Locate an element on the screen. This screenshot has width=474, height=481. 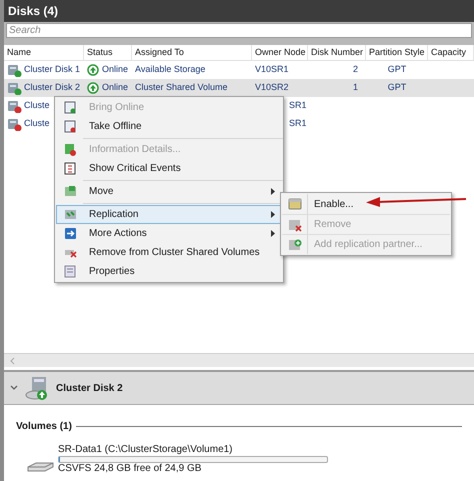
table-cell-text: Available Storage is located at coordinates (170, 69).